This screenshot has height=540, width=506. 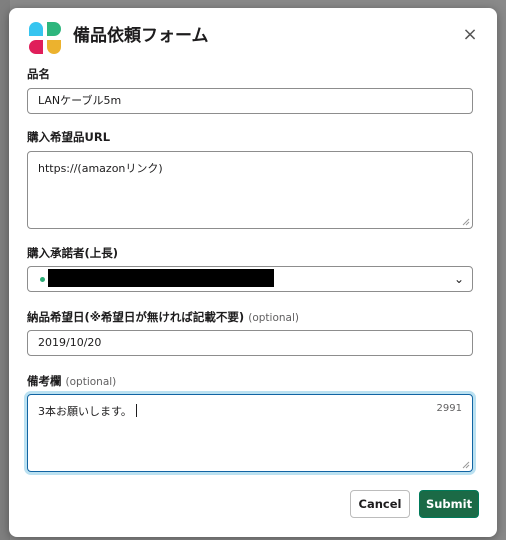 I want to click on desired-date-input: 2019/10/20, so click(x=250, y=343).